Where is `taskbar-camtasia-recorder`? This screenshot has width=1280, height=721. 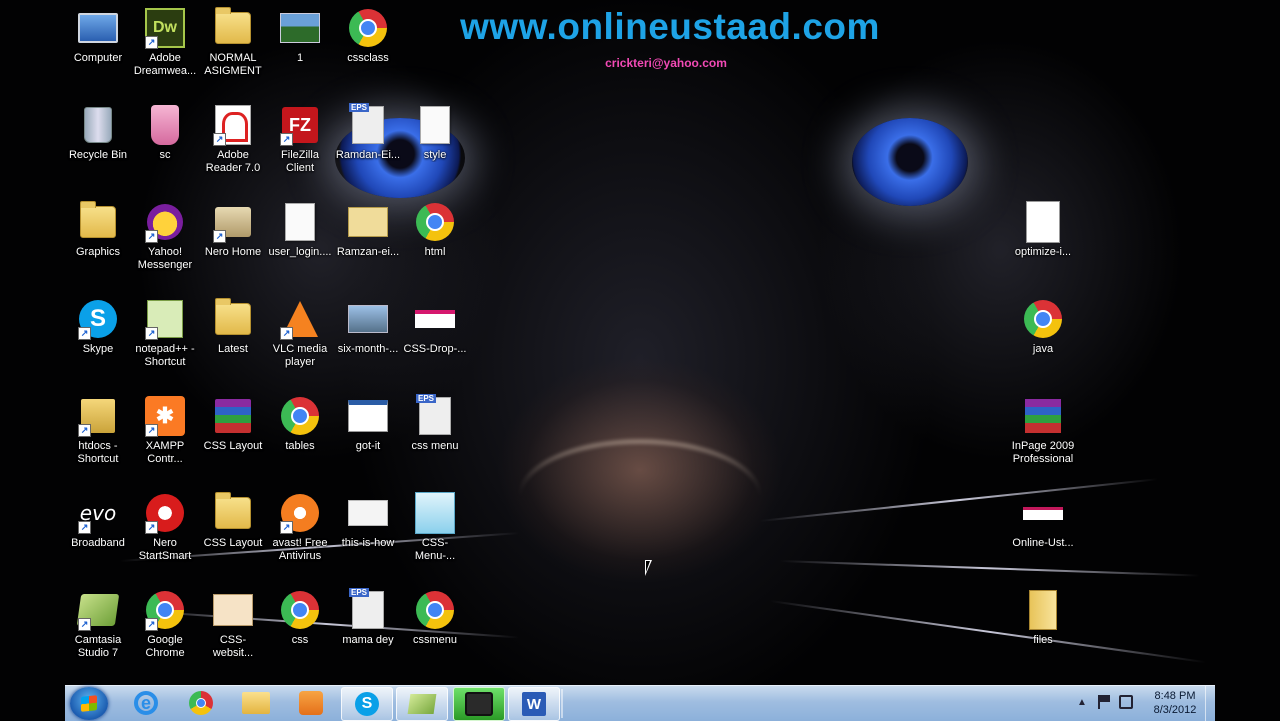 taskbar-camtasia-recorder is located at coordinates (479, 704).